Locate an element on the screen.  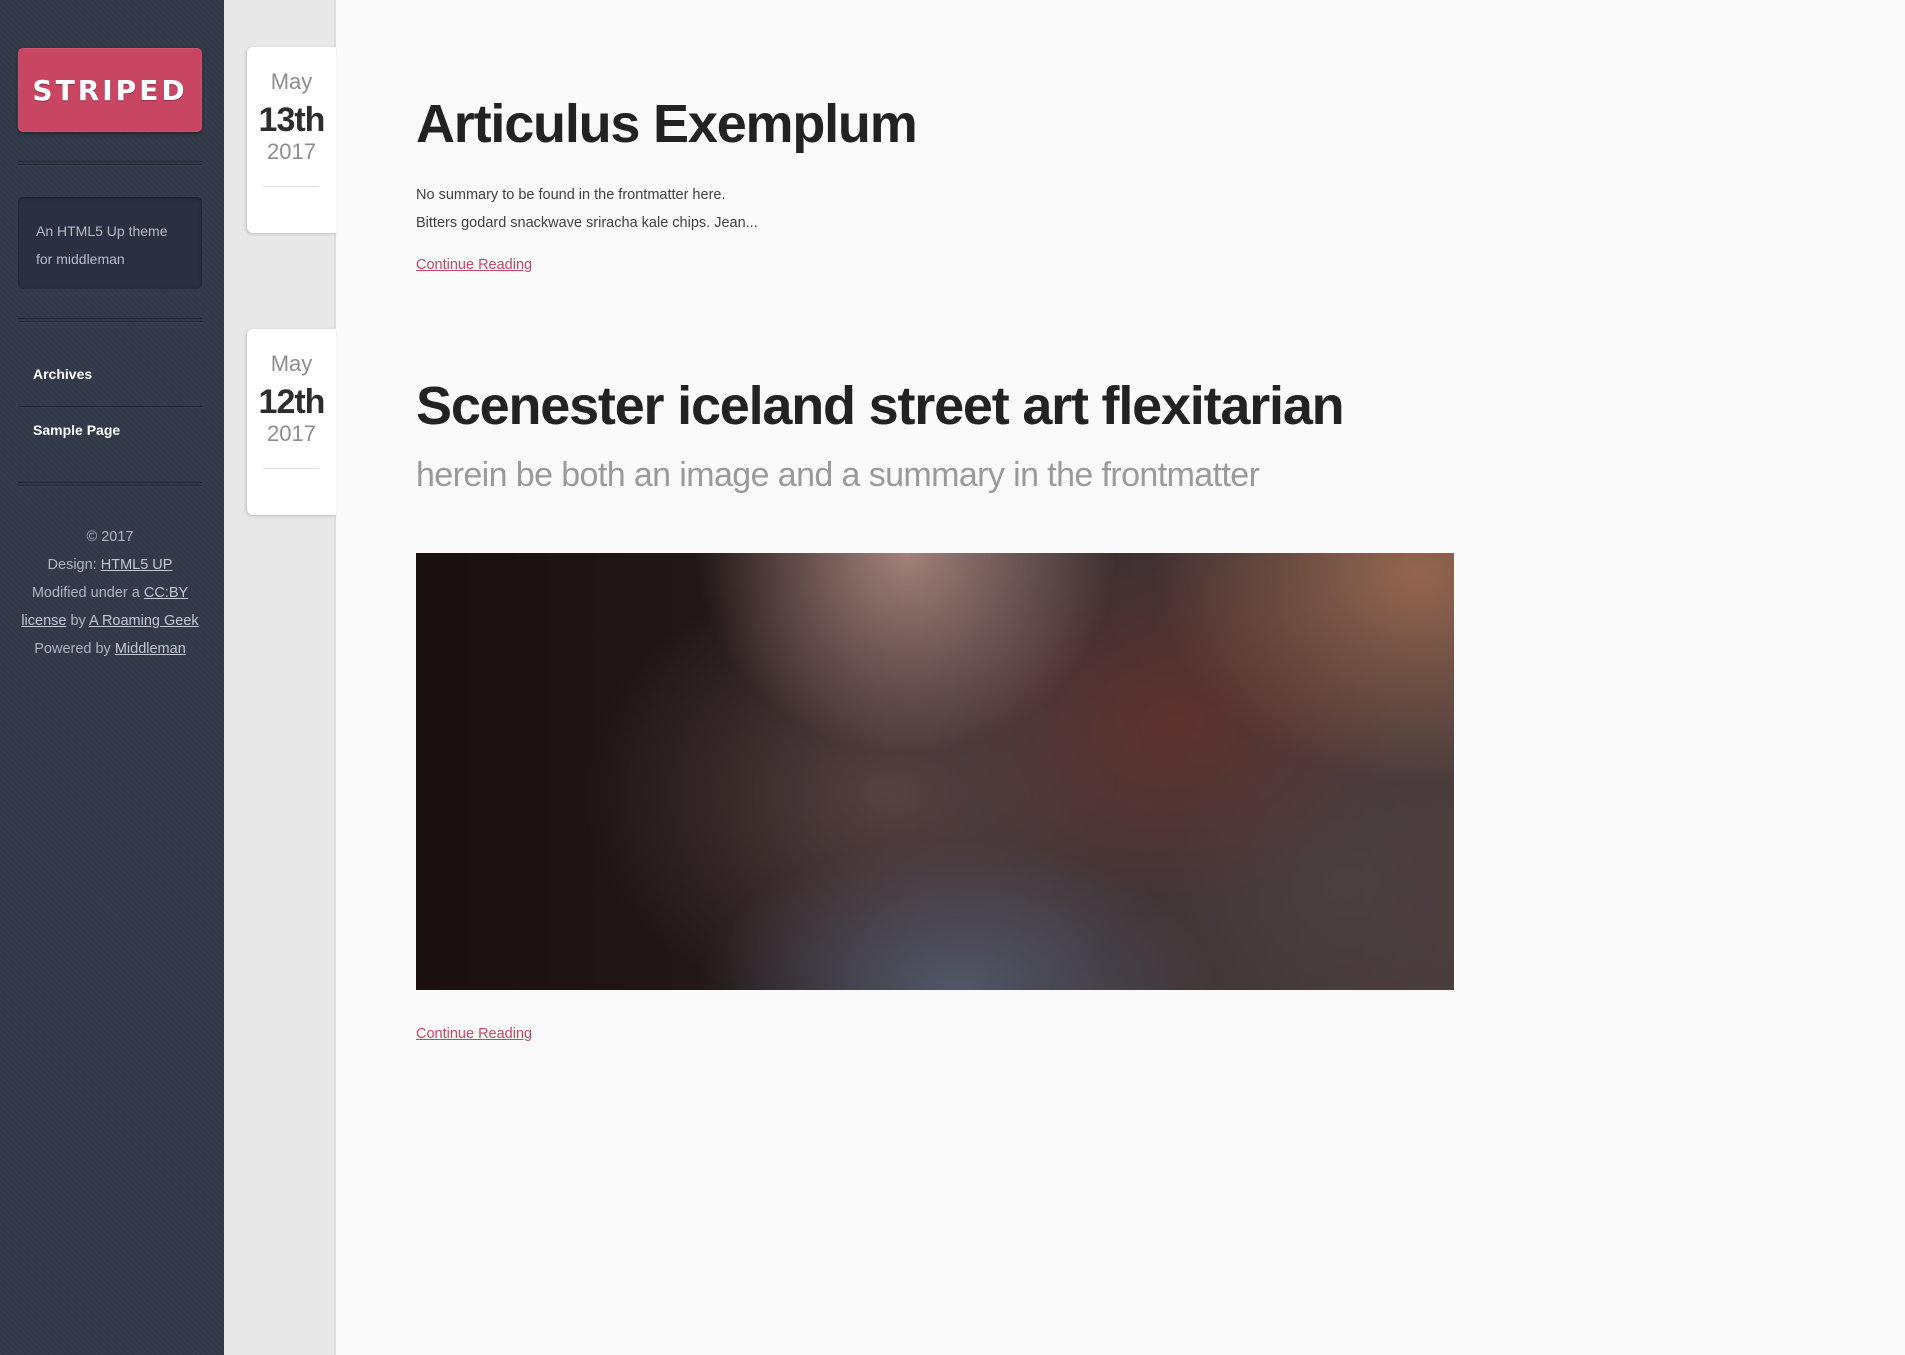
html5up-link: HTML5 UP is located at coordinates (137, 565).